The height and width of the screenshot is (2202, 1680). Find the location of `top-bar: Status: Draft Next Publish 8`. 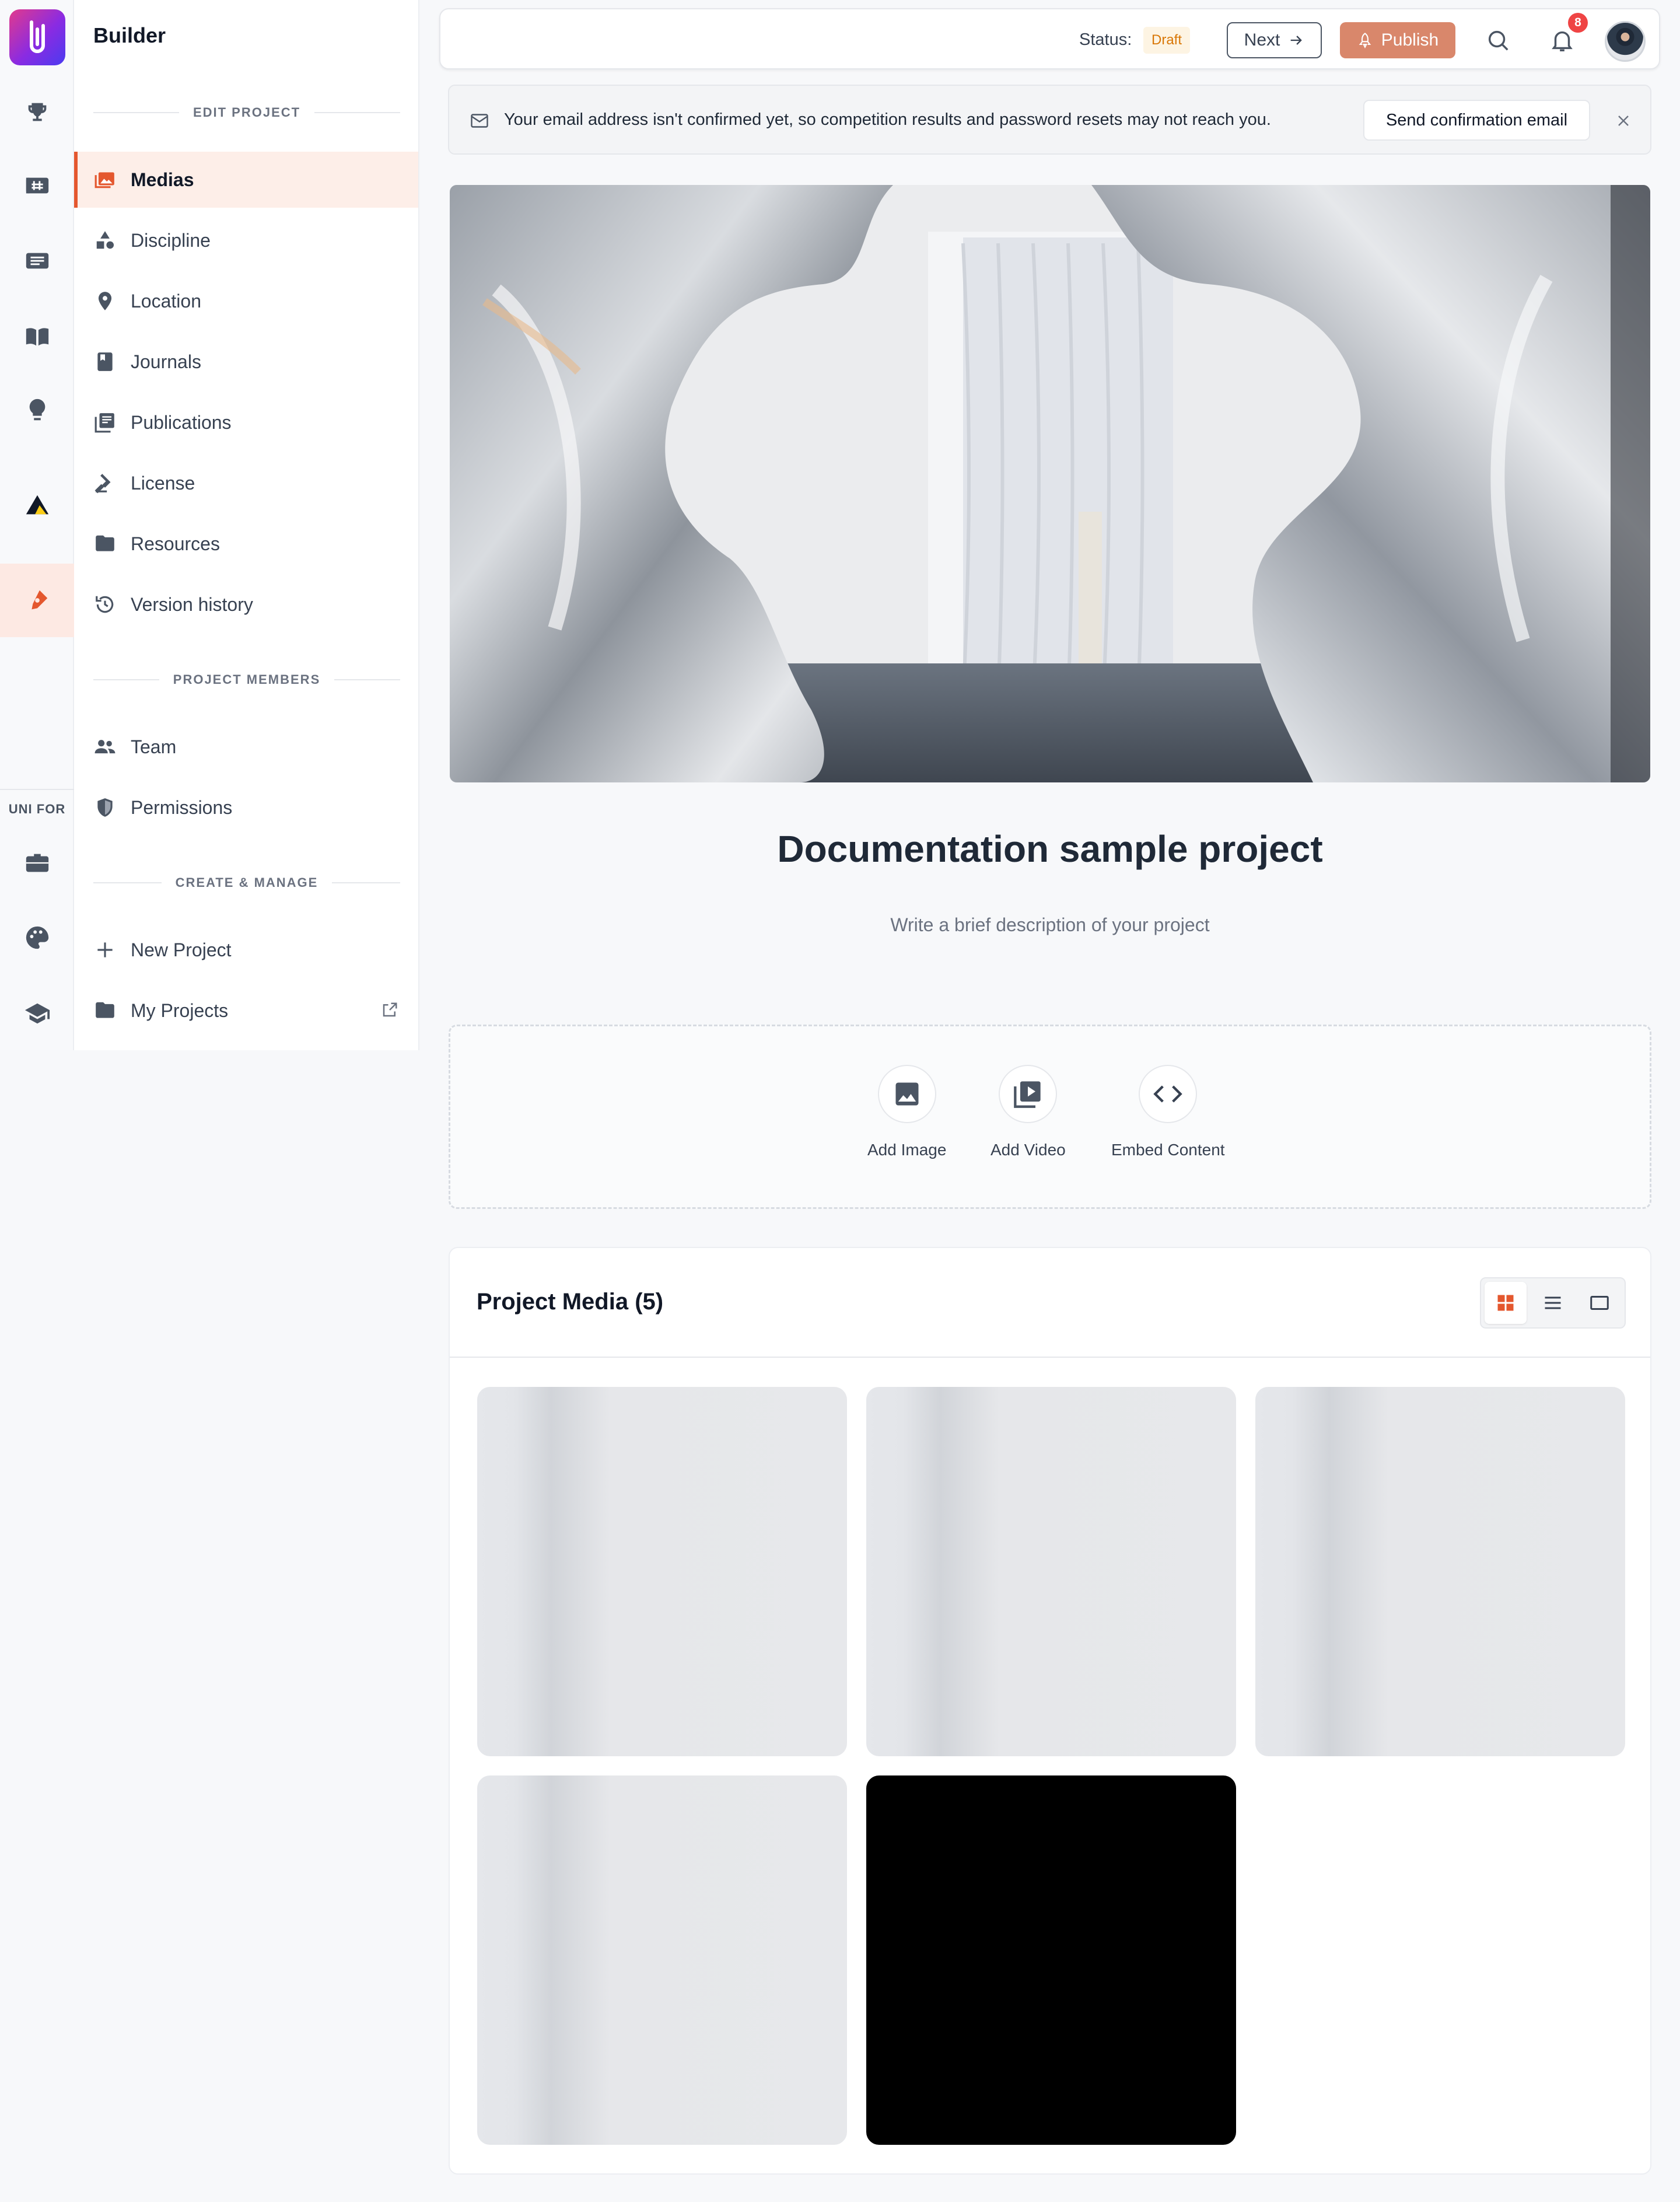

top-bar: Status: Draft Next Publish 8 is located at coordinates (1049, 38).